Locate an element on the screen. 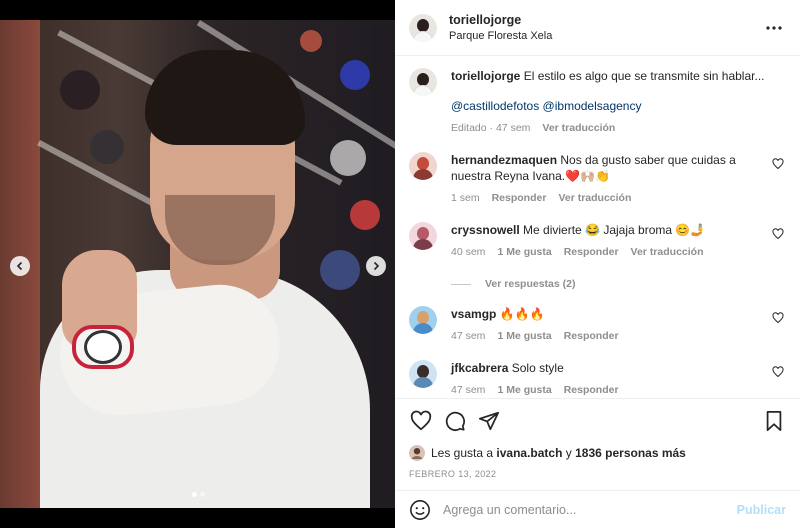  share-icon is located at coordinates (489, 421).